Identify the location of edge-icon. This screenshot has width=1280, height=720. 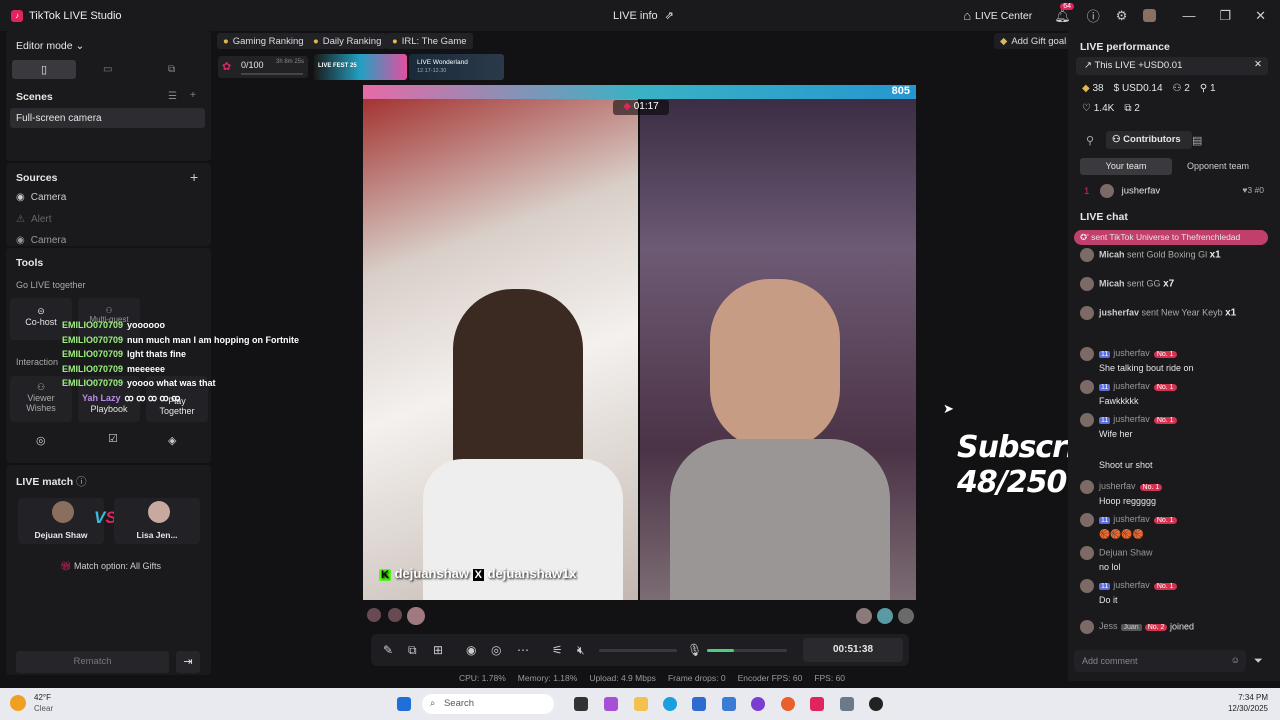
(670, 704).